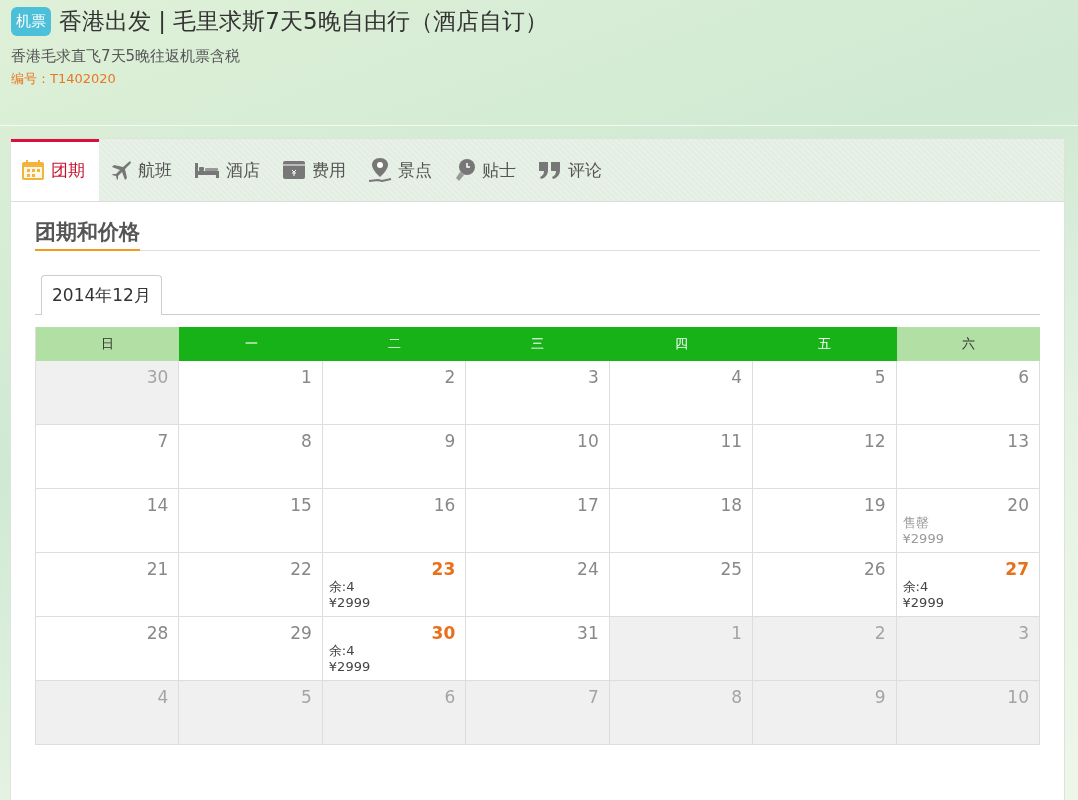 This screenshot has height=800, width=1078. Describe the element at coordinates (588, 505) in the screenshot. I see `day-number: 17` at that location.